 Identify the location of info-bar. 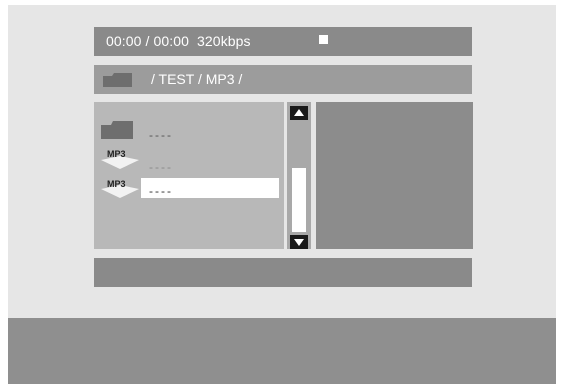
(283, 272).